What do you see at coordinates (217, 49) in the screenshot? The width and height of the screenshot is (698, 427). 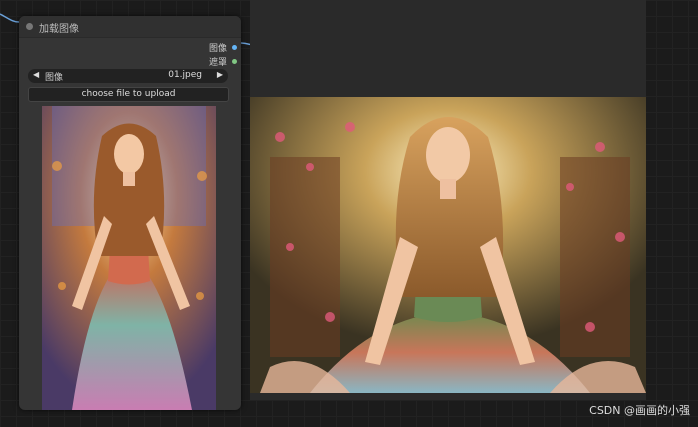 I see `output-label-image: 图像` at bounding box center [217, 49].